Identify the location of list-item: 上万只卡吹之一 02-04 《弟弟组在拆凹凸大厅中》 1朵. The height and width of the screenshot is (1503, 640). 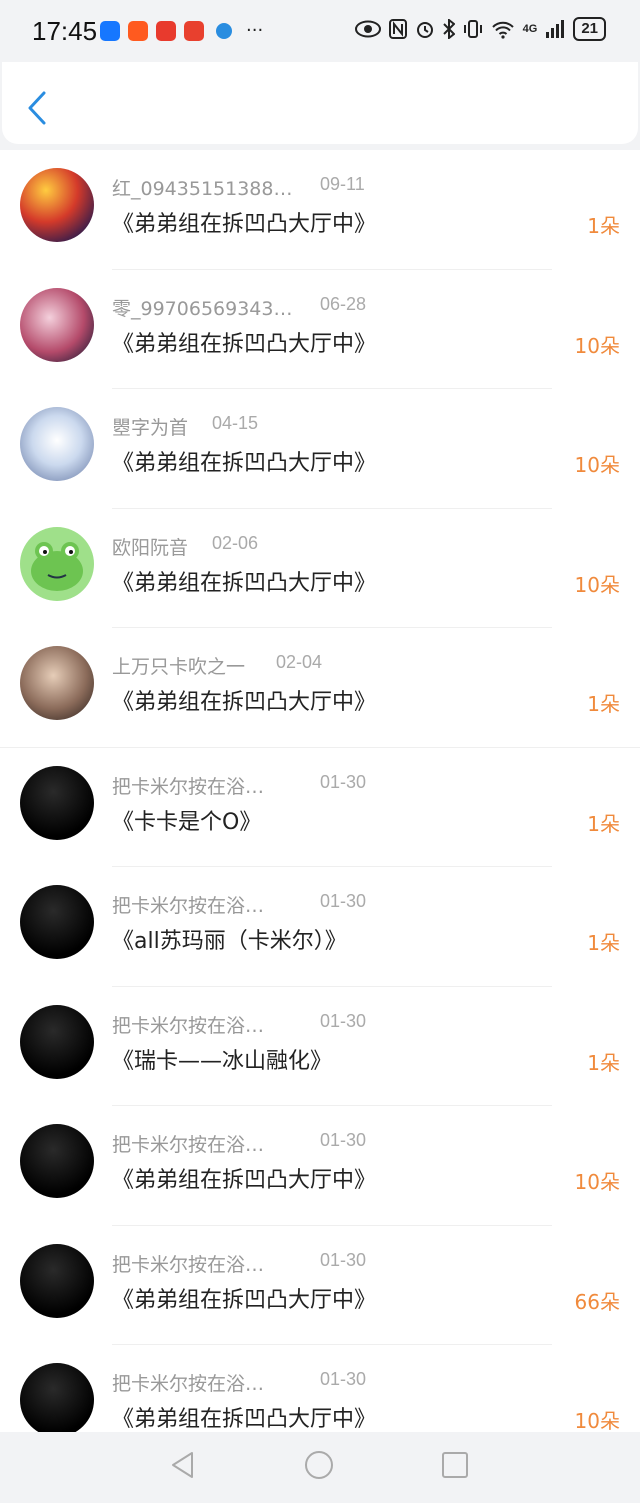
(320, 688).